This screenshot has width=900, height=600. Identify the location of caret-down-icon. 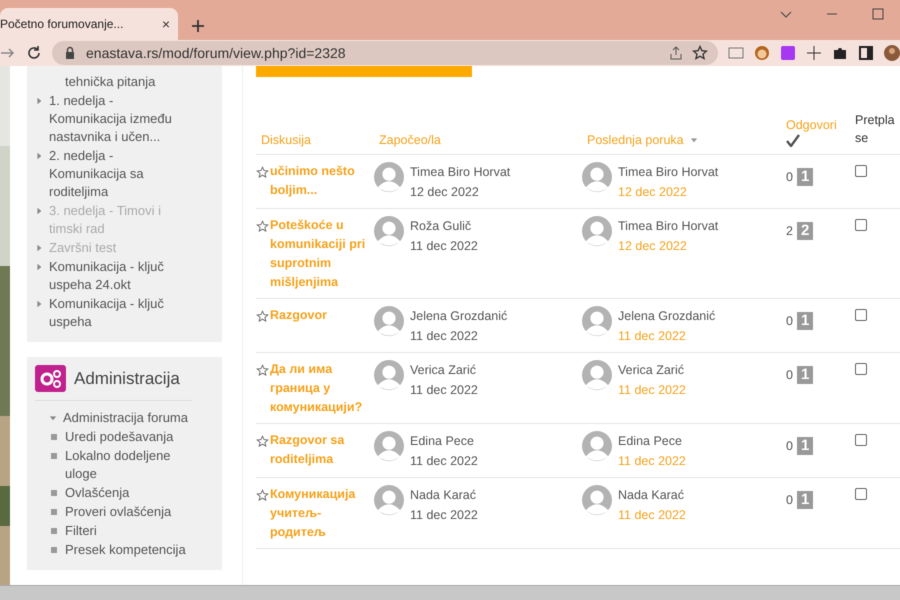
(53, 418).